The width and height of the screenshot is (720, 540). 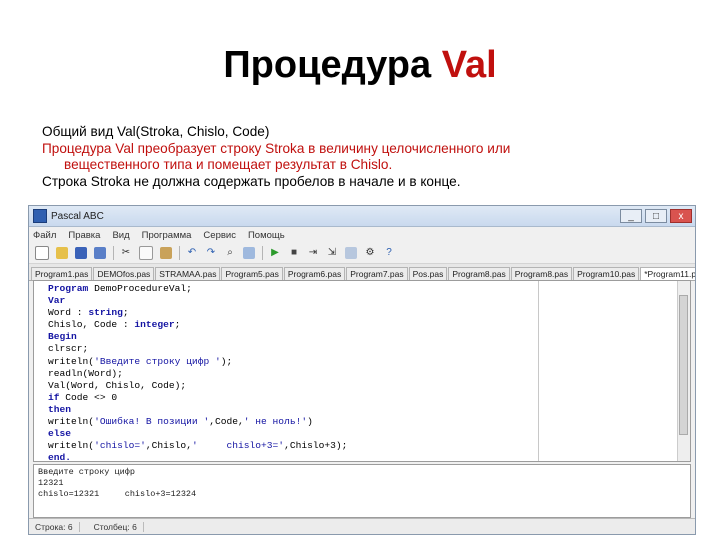 I want to click on menu-service: Сервис, so click(x=219, y=235).